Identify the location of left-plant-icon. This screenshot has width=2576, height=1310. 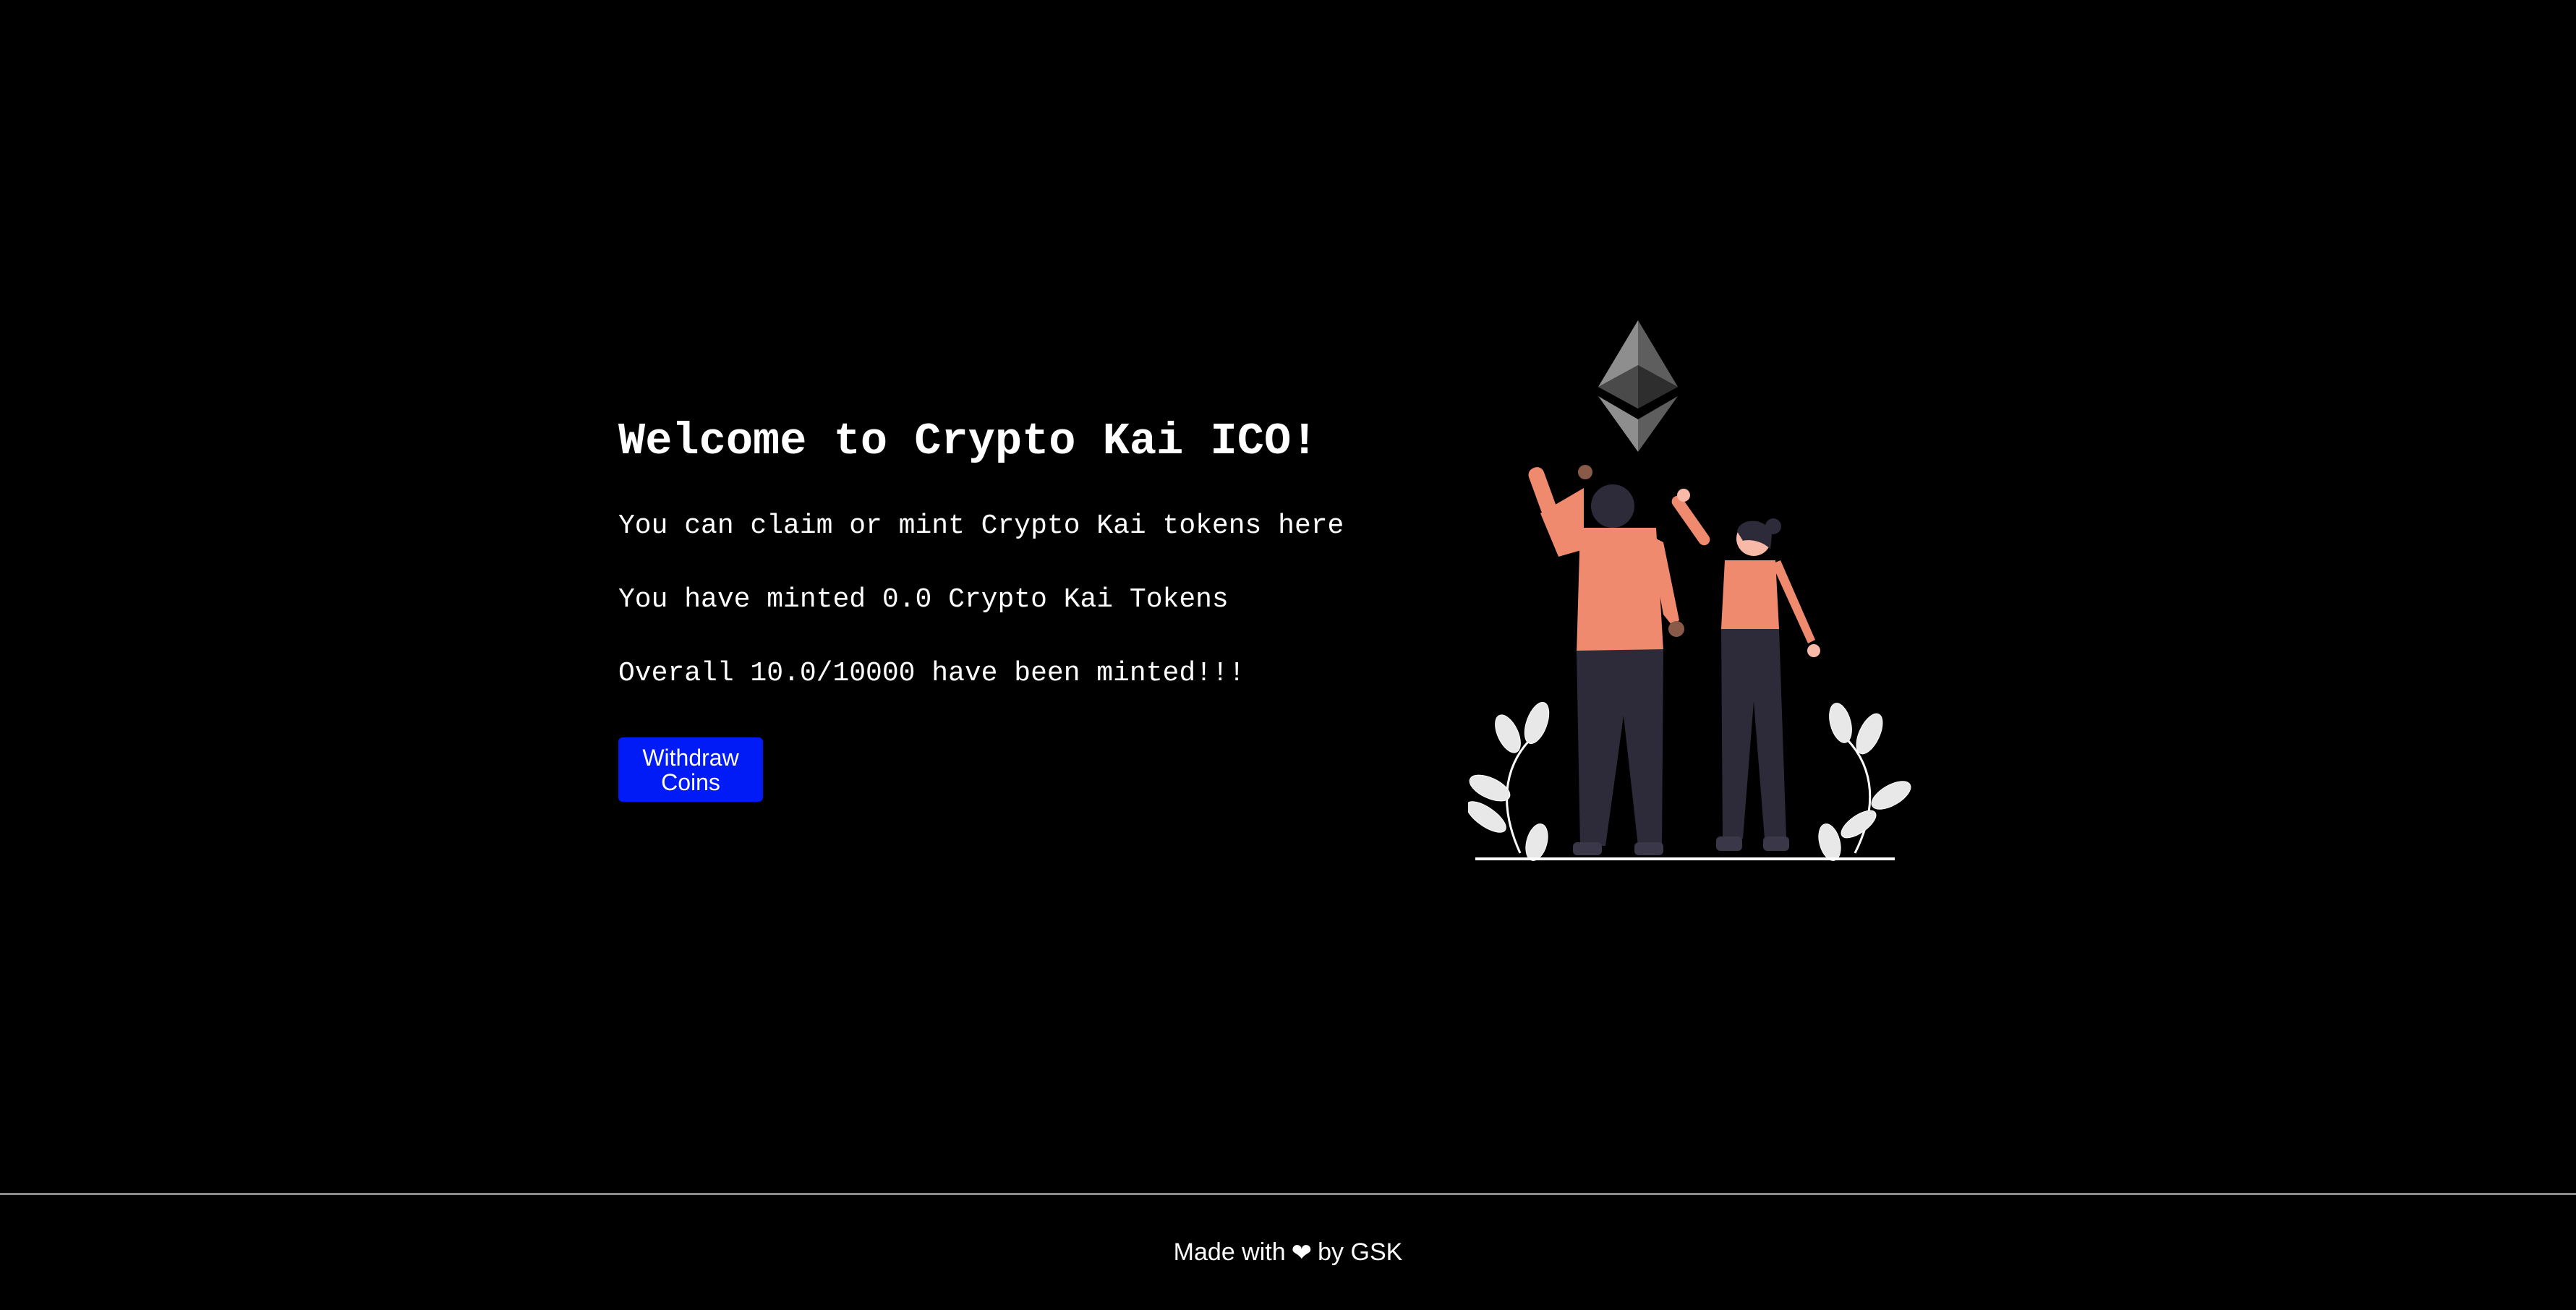
(1509, 781).